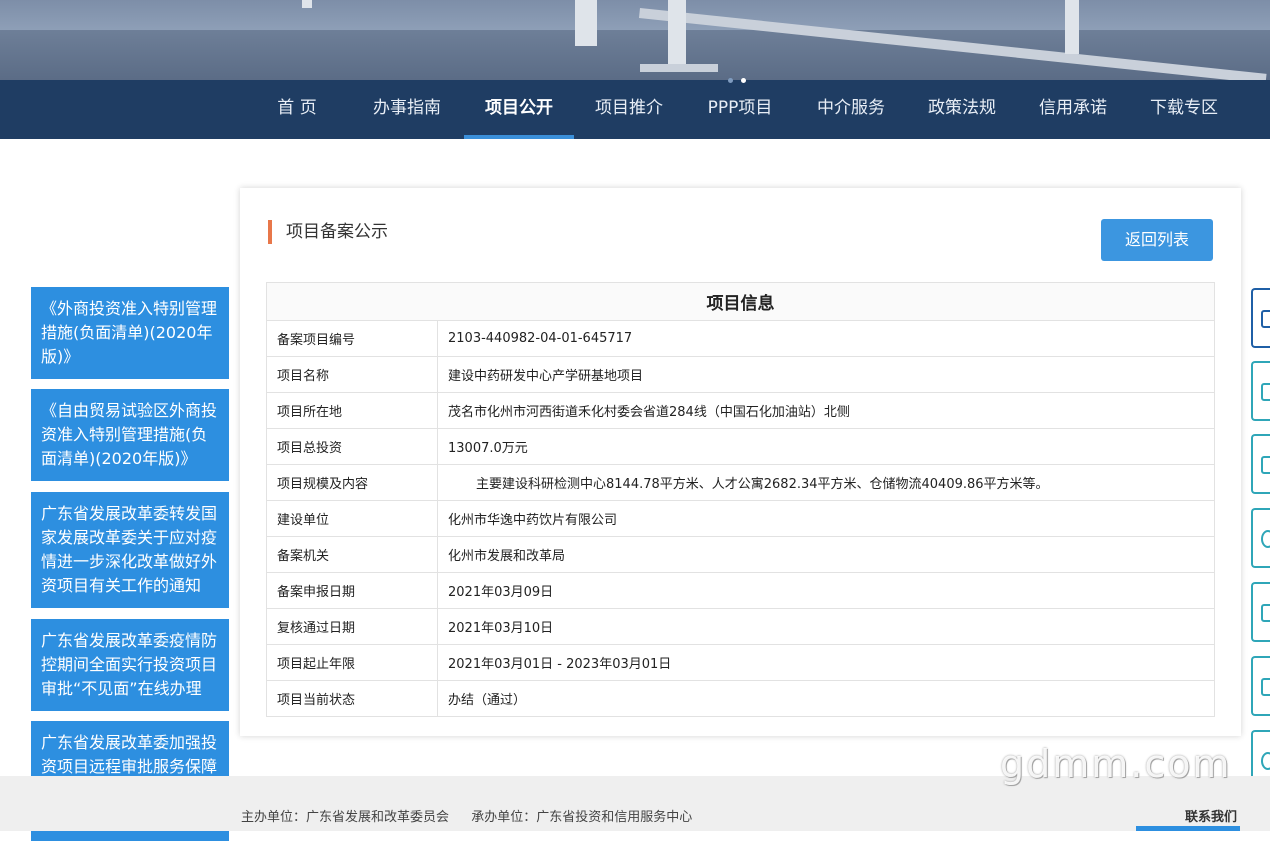  Describe the element at coordinates (962, 109) in the screenshot. I see `nav-policy: 政策法规` at that location.